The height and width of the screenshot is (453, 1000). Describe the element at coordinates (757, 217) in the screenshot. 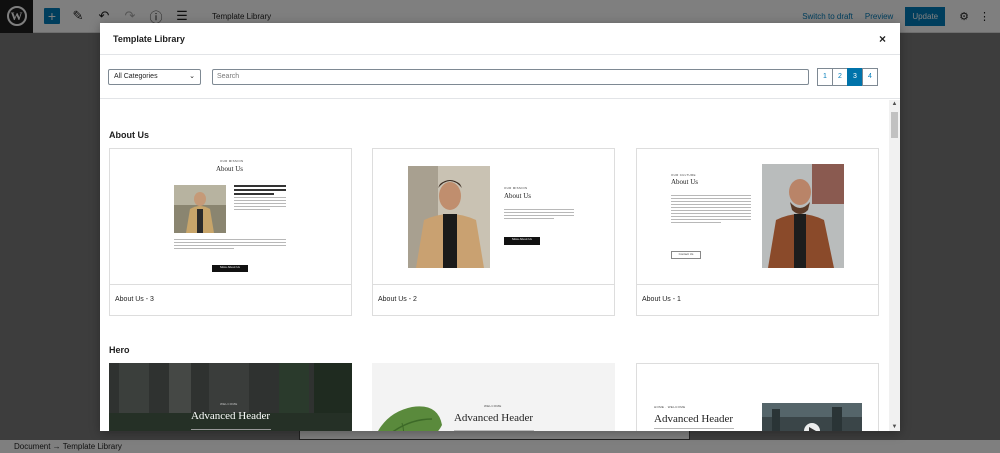

I see `template-preview: OUR CULTURE About Us Contact Us` at that location.